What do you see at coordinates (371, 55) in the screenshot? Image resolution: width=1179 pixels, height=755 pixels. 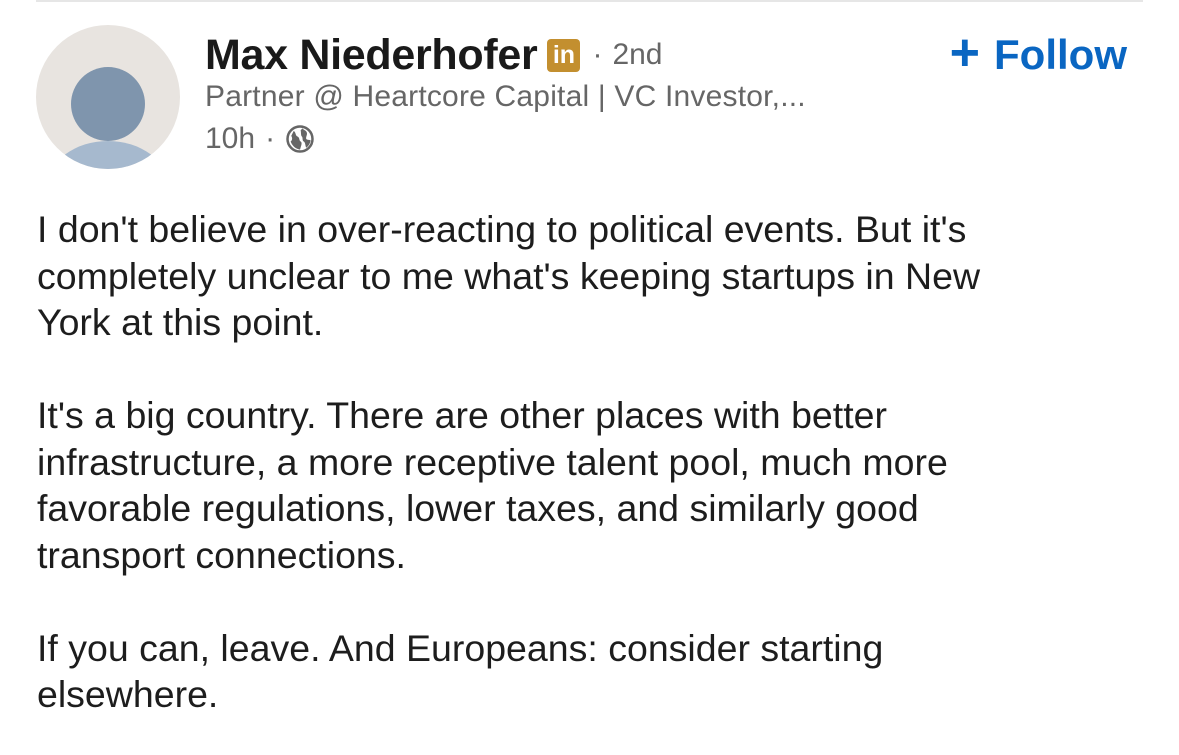 I see `author-name: Max Niederhofer` at bounding box center [371, 55].